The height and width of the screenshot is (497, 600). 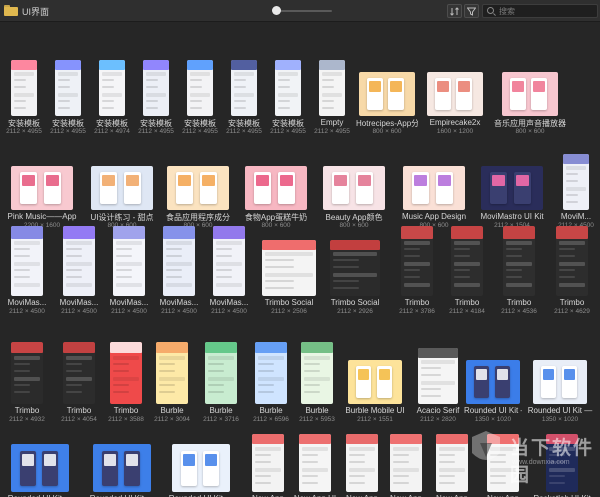 I want to click on asset-item: 音乐应用声音播放器 800 × 600, so click(x=530, y=88).